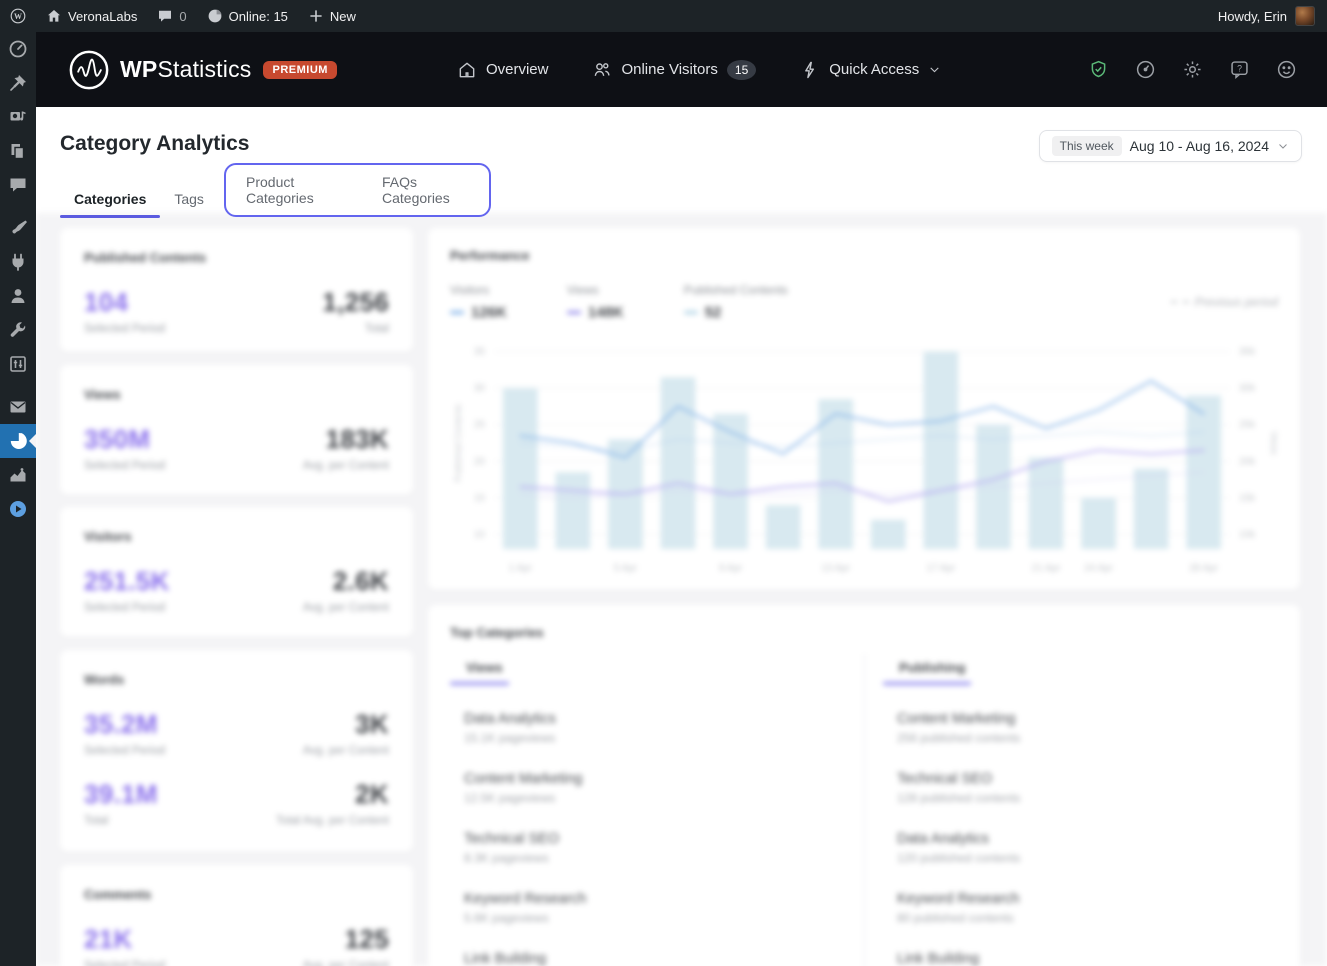 This screenshot has height=966, width=1327. I want to click on online-menu: Online: 15, so click(247, 16).